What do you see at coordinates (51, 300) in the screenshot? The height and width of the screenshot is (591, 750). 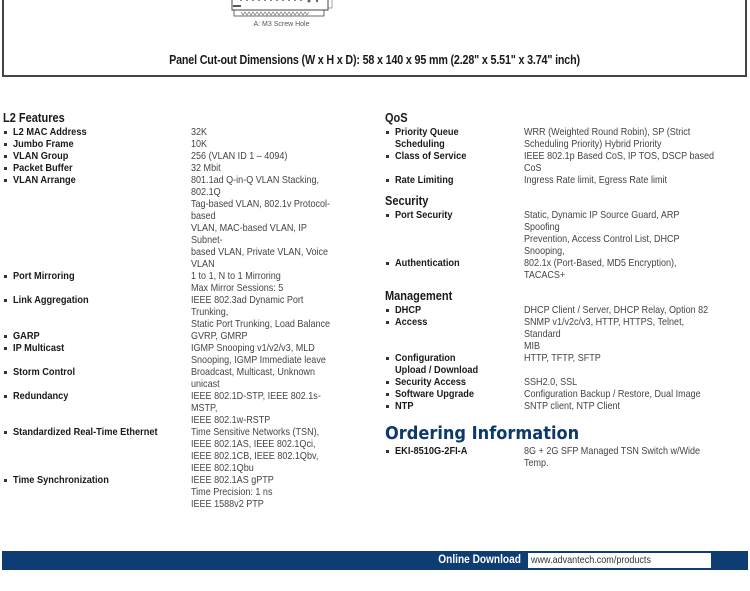 I see `spec-label: Link Aggregation` at bounding box center [51, 300].